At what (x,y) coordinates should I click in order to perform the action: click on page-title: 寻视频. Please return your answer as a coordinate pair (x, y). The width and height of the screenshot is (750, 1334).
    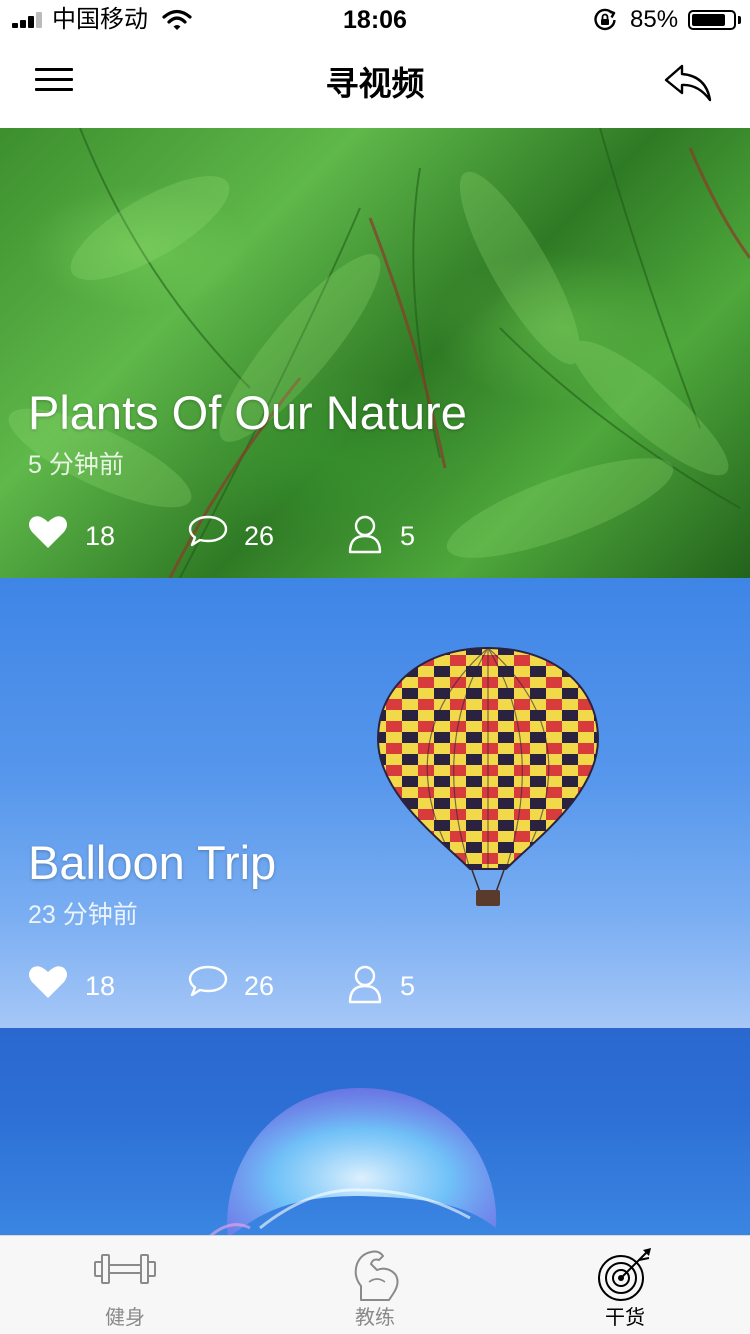
    Looking at the image, I should click on (375, 83).